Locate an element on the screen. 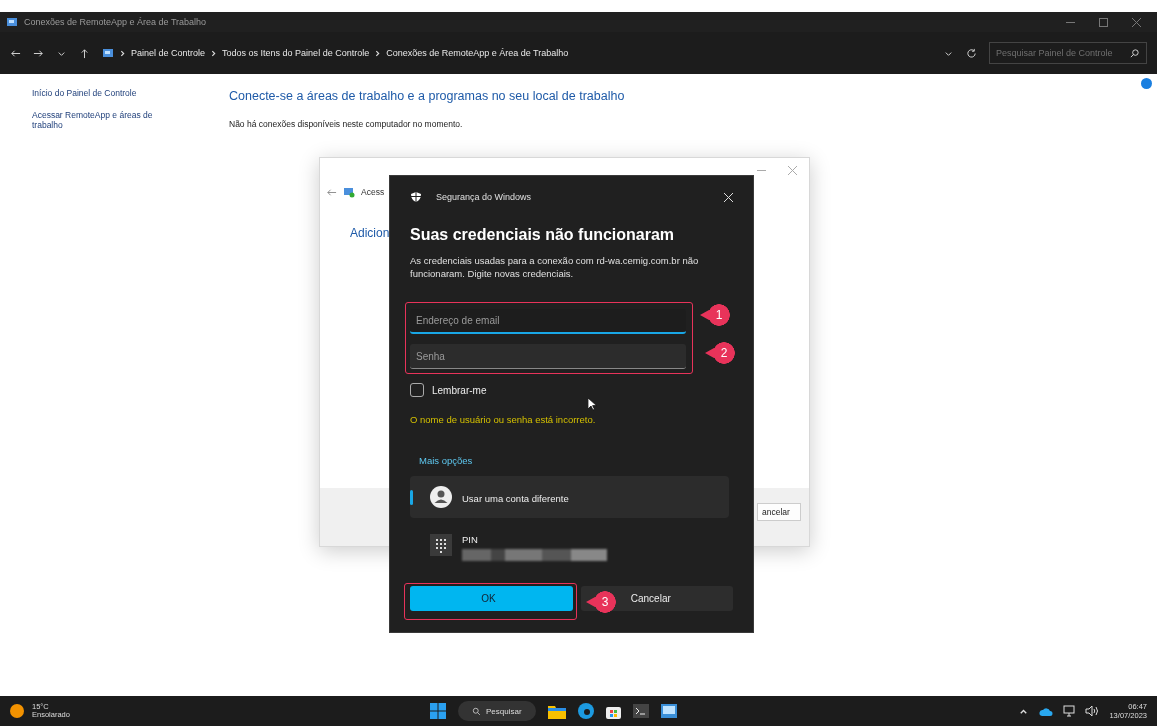 This screenshot has width=1157, height=726. remote-app-icon is located at coordinates (349, 192).